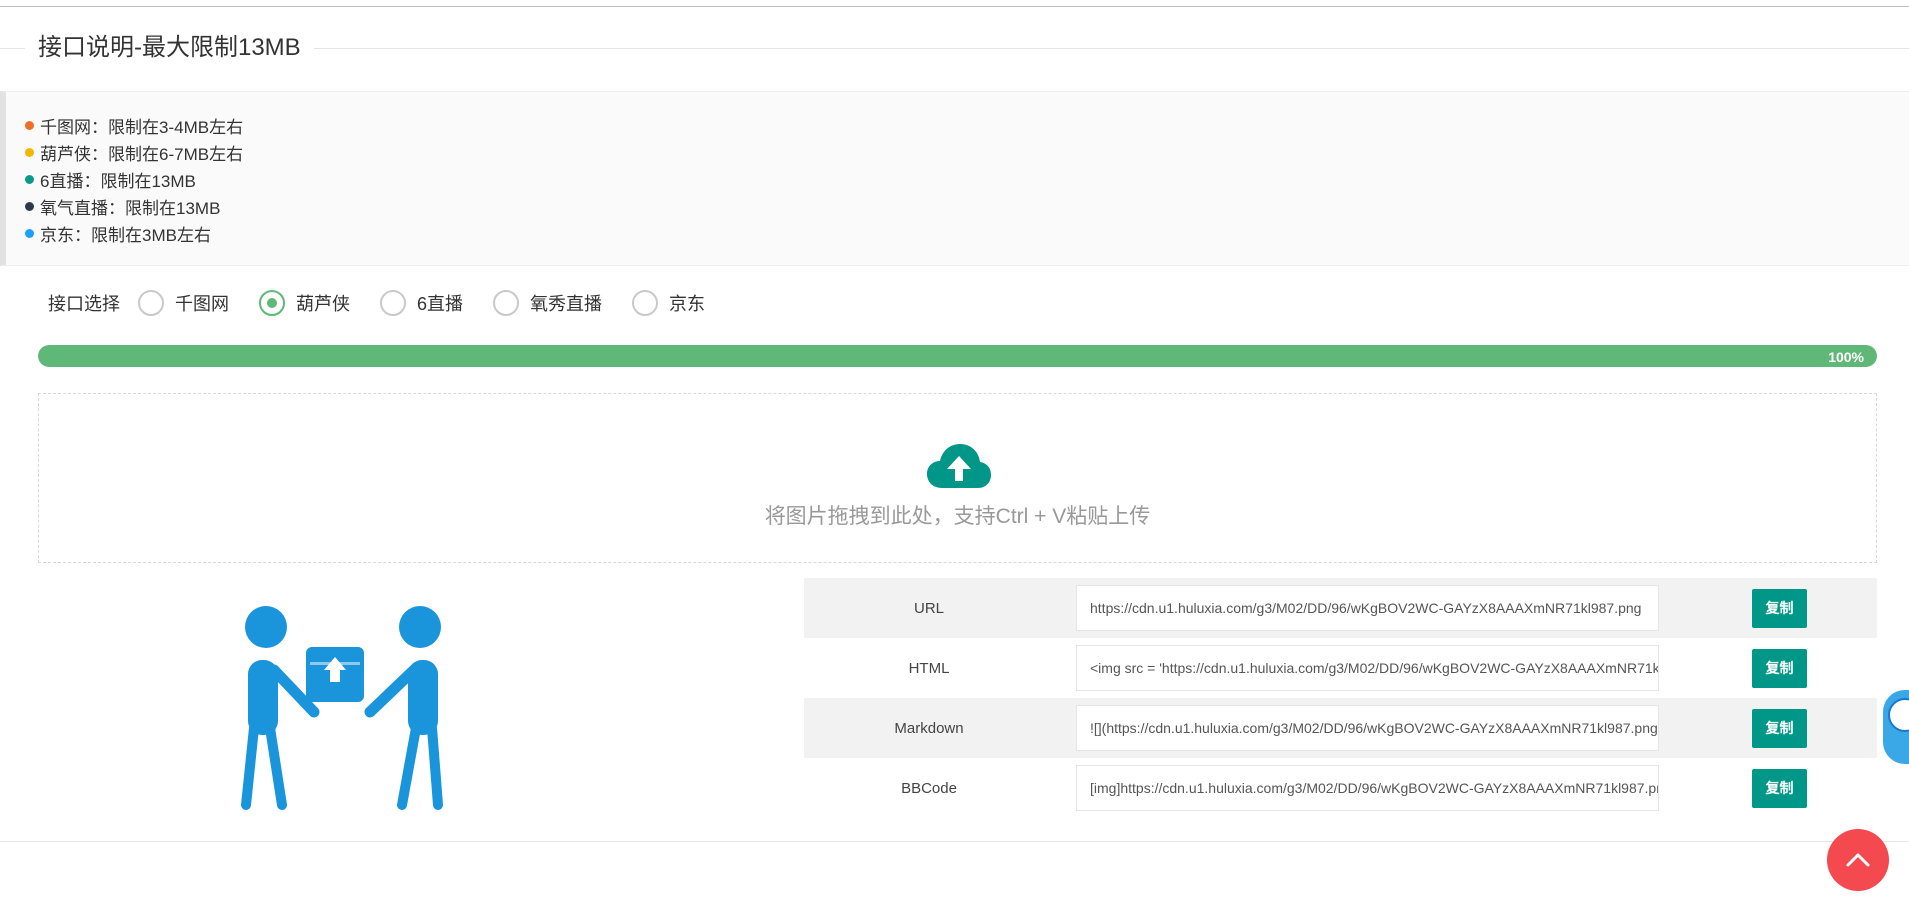 The width and height of the screenshot is (1909, 899). Describe the element at coordinates (687, 303) in the screenshot. I see `radio-label: 京东` at that location.